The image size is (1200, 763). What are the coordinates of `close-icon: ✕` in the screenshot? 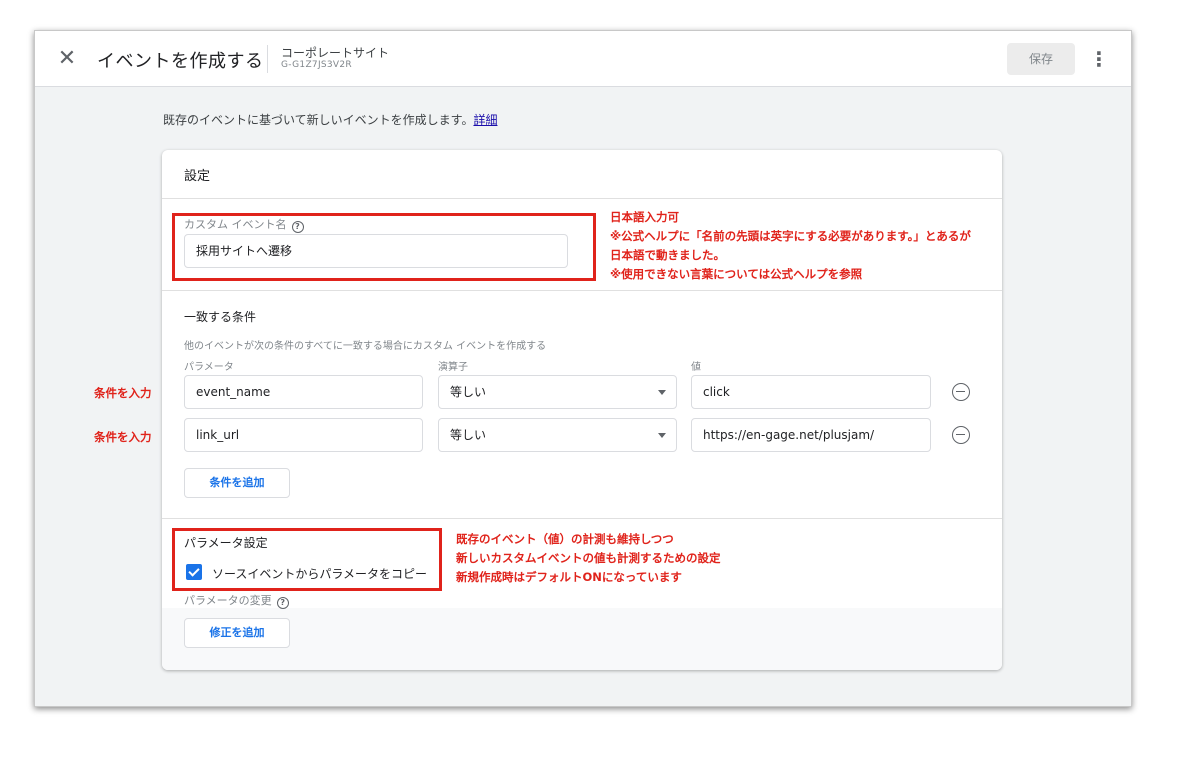 It's located at (67, 59).